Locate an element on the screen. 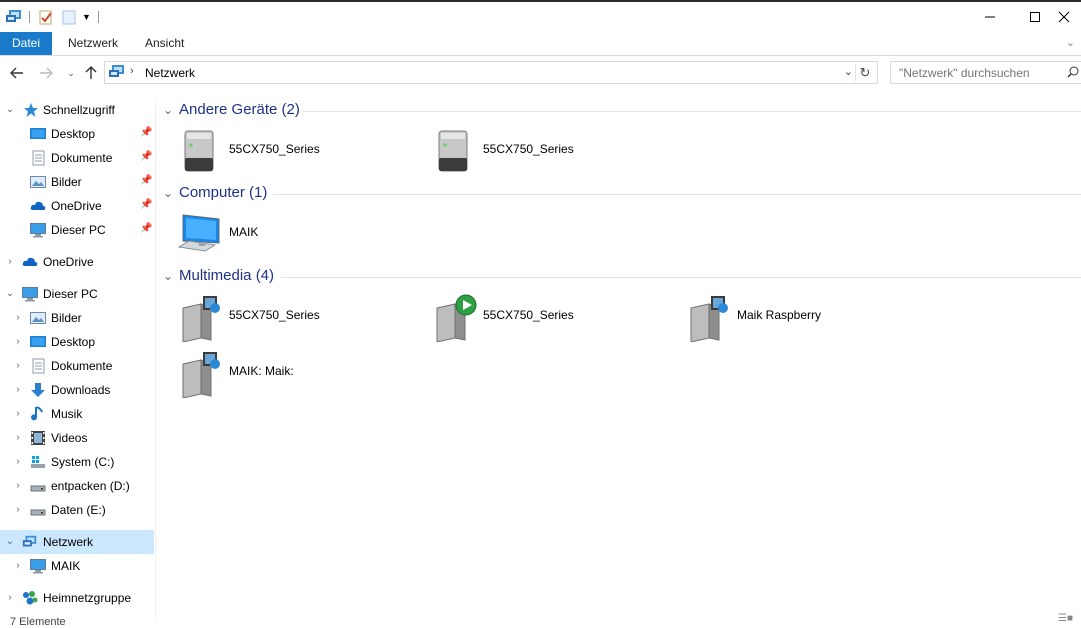 Image resolution: width=1081 pixels, height=628 pixels. tab-ansicht: Ansicht is located at coordinates (164, 43).